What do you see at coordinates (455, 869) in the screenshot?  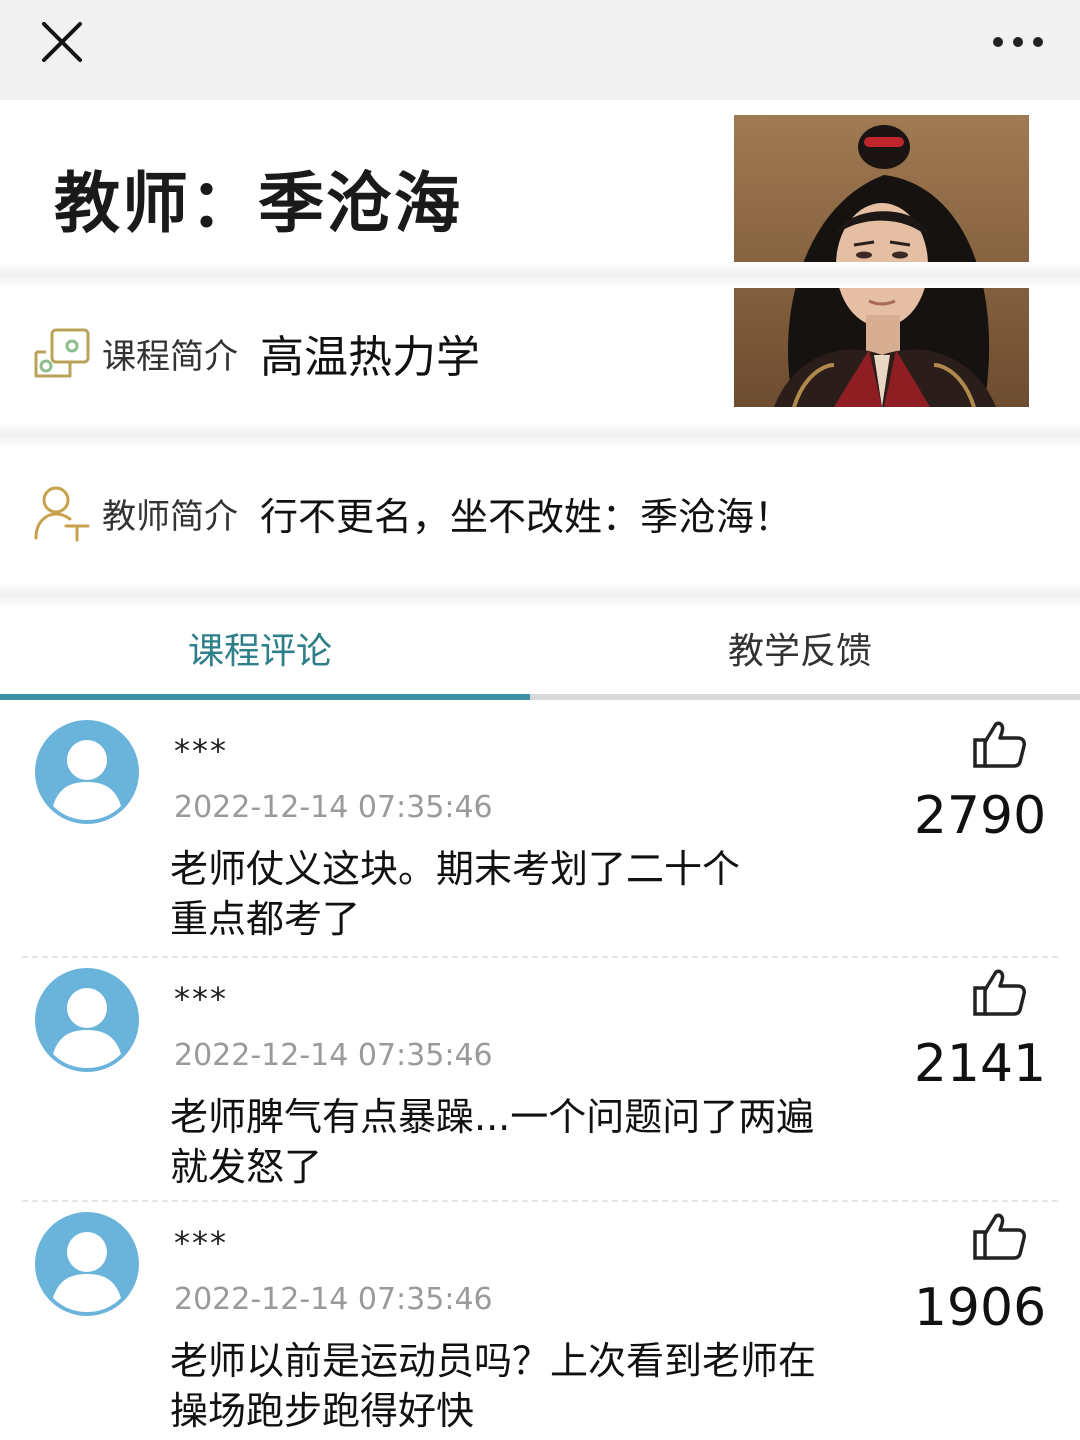 I see `comment-text-line: 老师仗义这块。期末考划了二十个` at bounding box center [455, 869].